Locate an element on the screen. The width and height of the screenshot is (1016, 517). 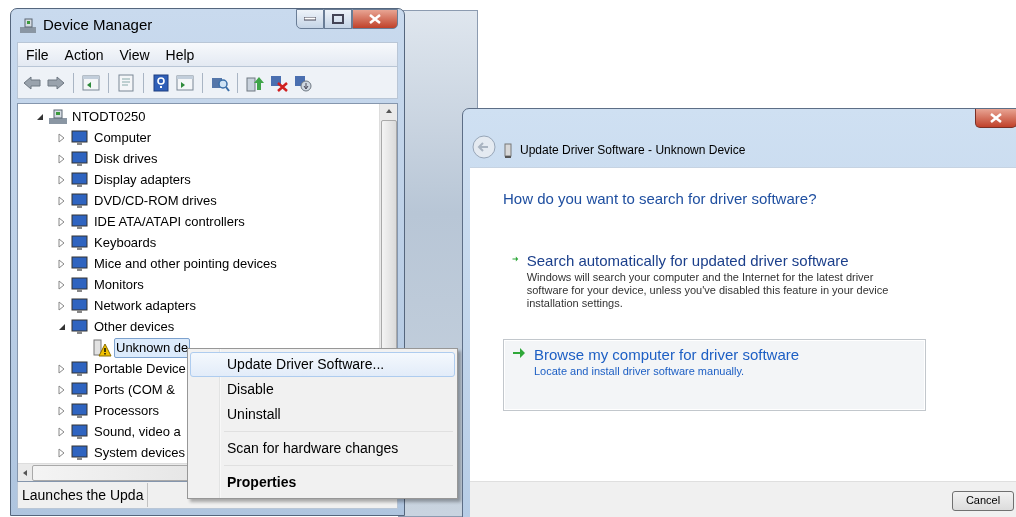
dialog-heading: How do you want to search for driver software? is located at coordinates (660, 199).